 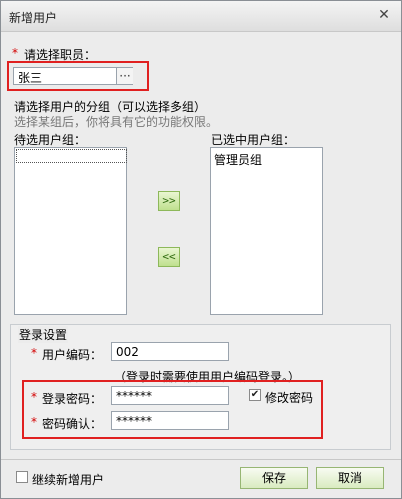 What do you see at coordinates (73, 76) in the screenshot?
I see `employee-field: 张三` at bounding box center [73, 76].